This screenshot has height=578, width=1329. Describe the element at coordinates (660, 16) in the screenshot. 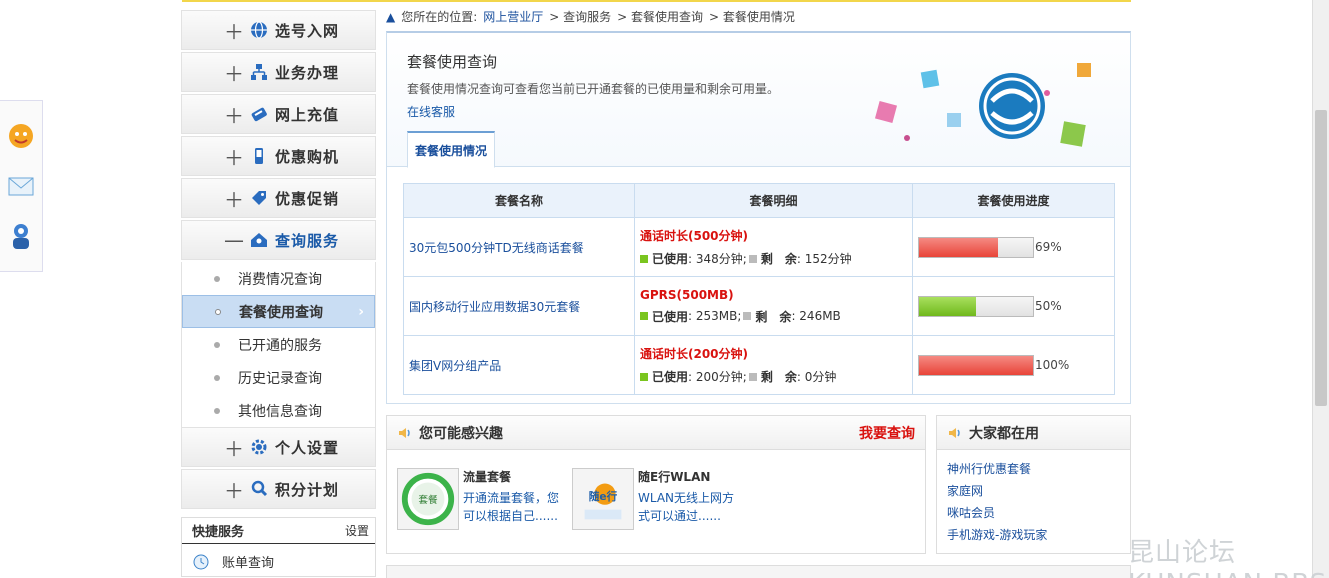

I see `breadcrumb-item: > 套餐使用查询` at that location.